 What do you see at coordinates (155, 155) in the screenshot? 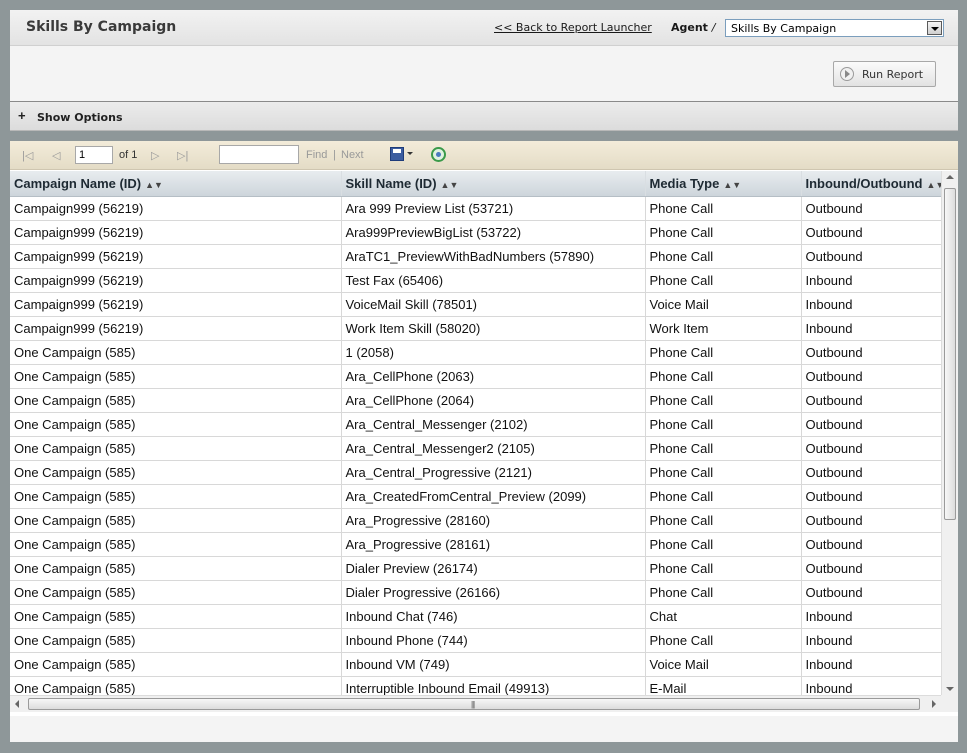
I see `next-page-icon: ▷` at bounding box center [155, 155].